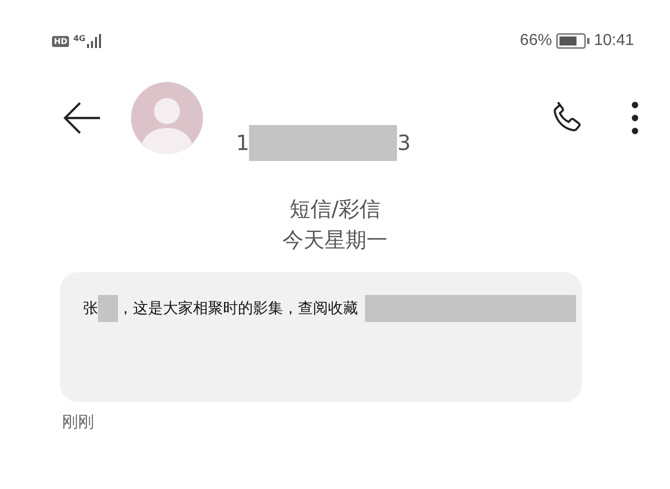 This screenshot has width=670, height=489. Describe the element at coordinates (94, 41) in the screenshot. I see `signal-icon` at that location.